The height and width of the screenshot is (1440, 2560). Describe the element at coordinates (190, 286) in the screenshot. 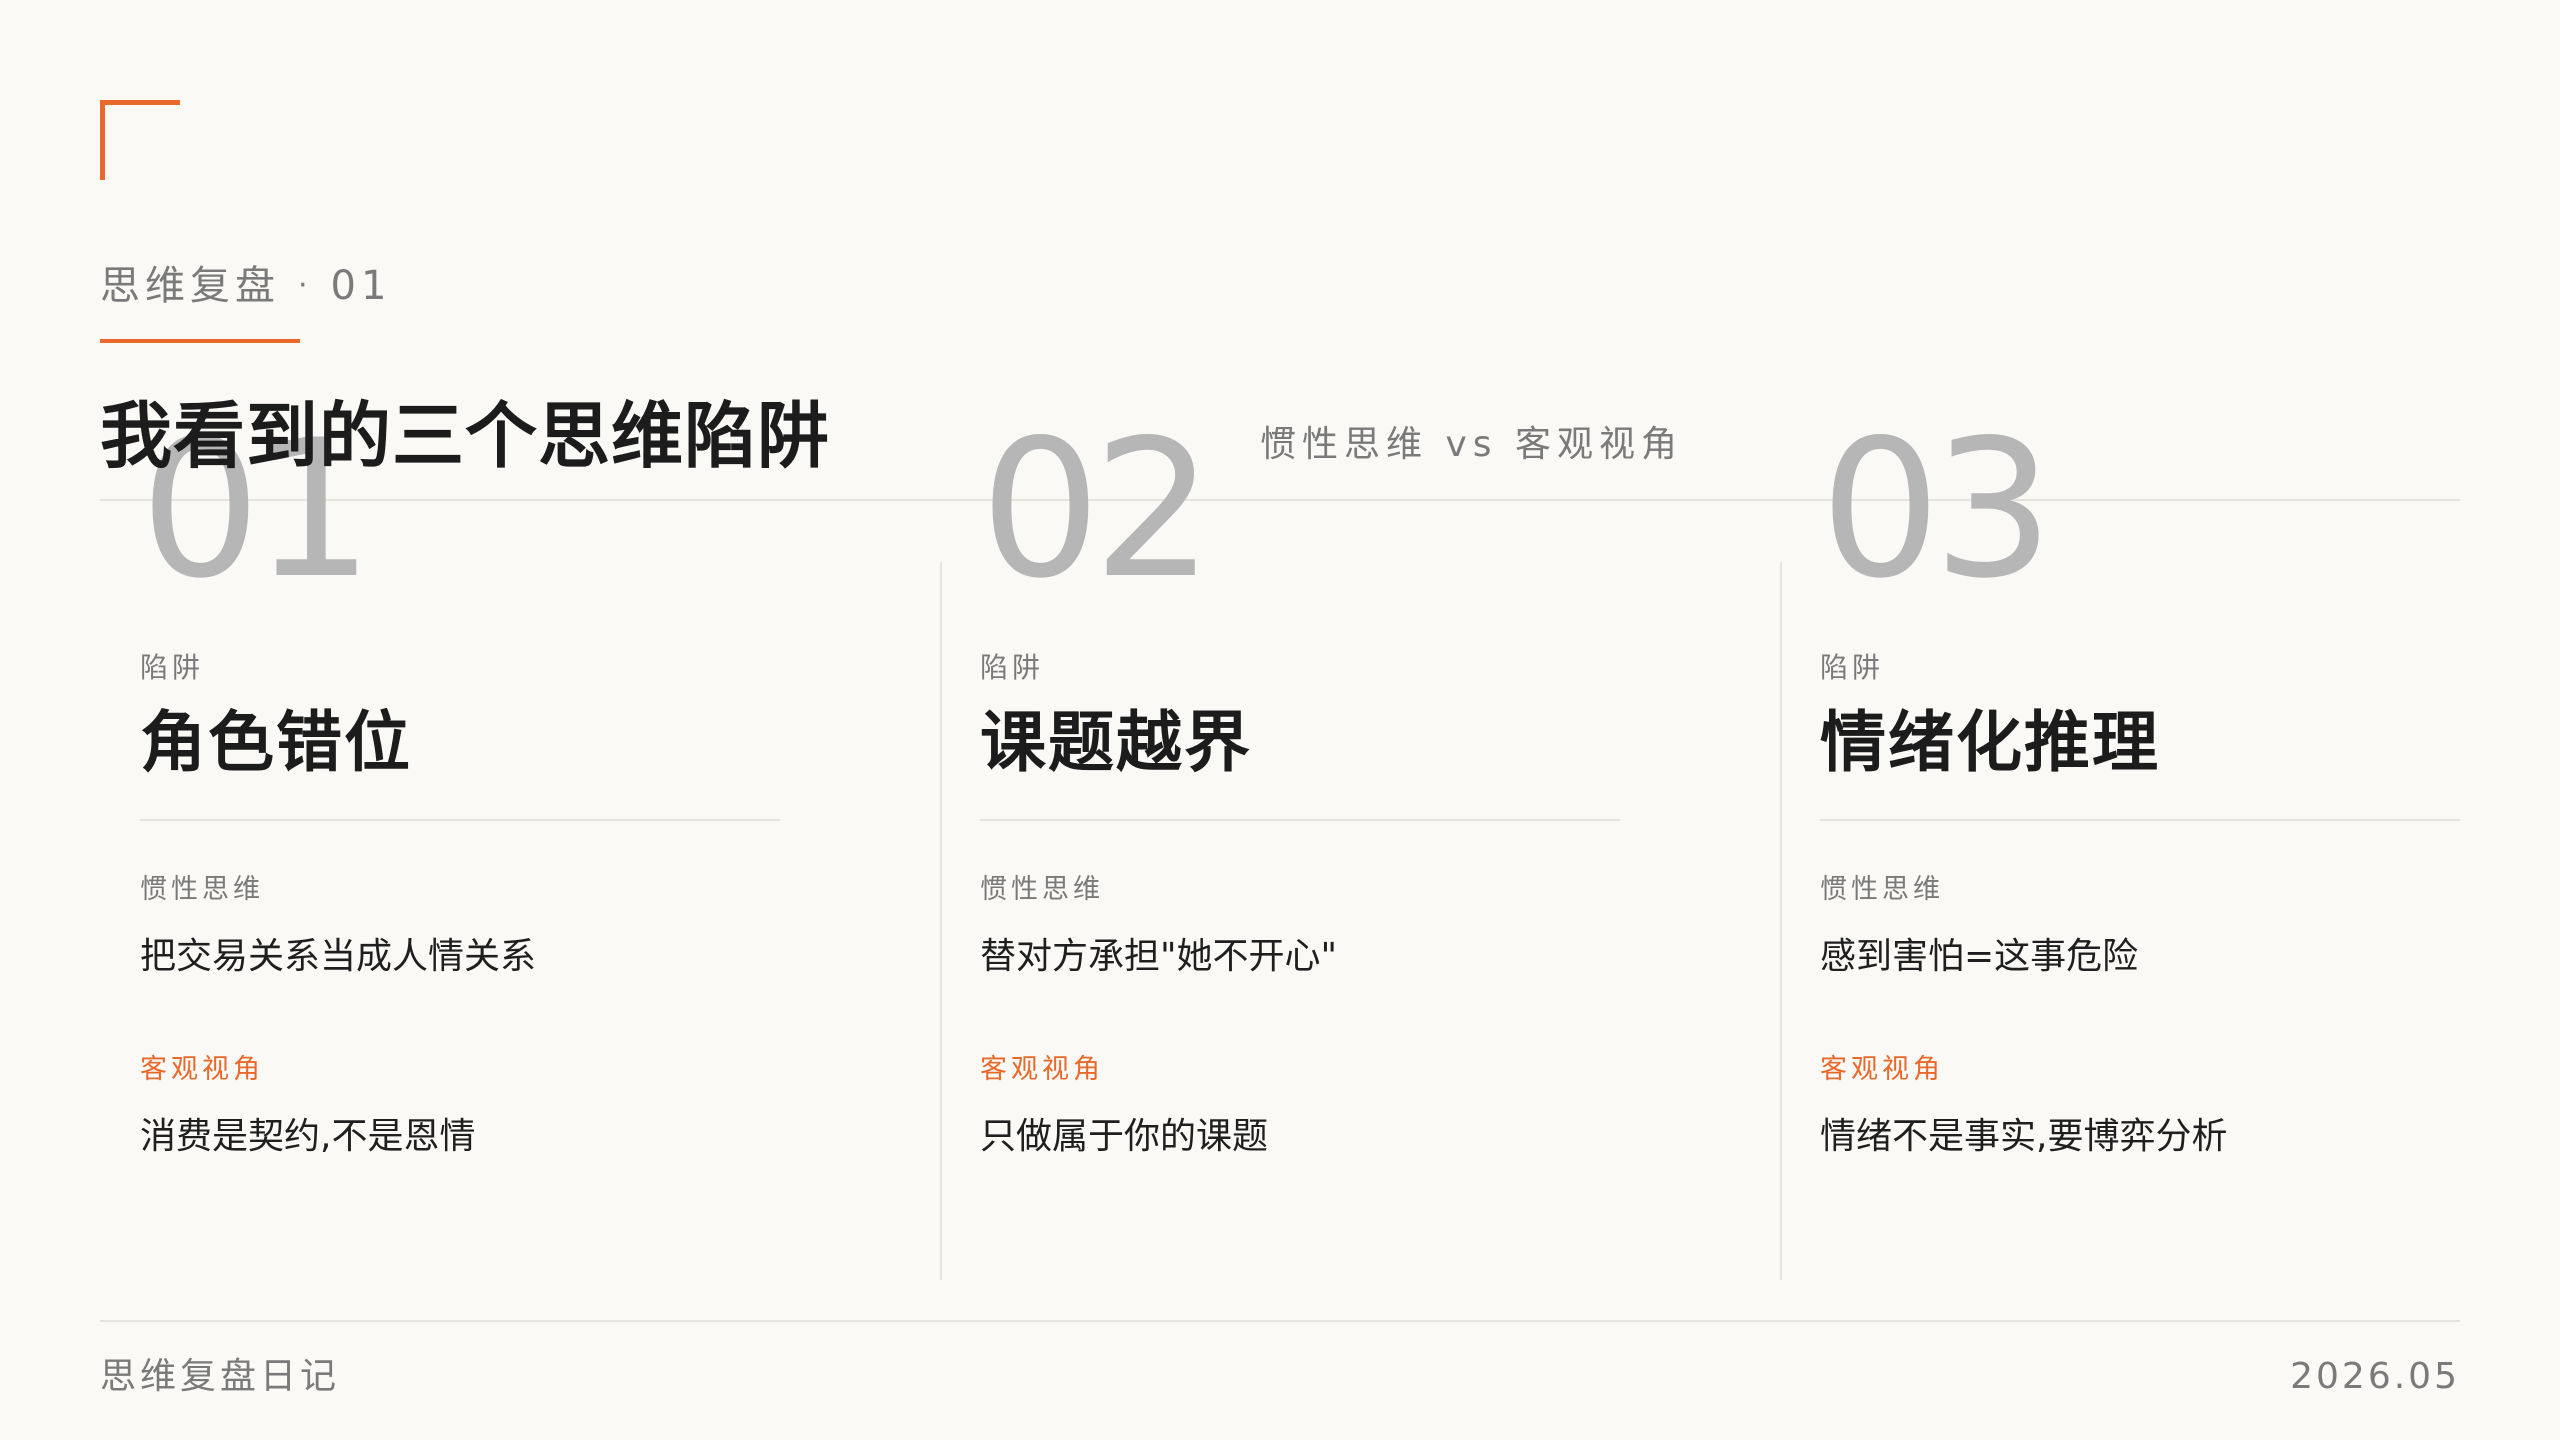

I see `section-label-text: 思维复盘` at that location.